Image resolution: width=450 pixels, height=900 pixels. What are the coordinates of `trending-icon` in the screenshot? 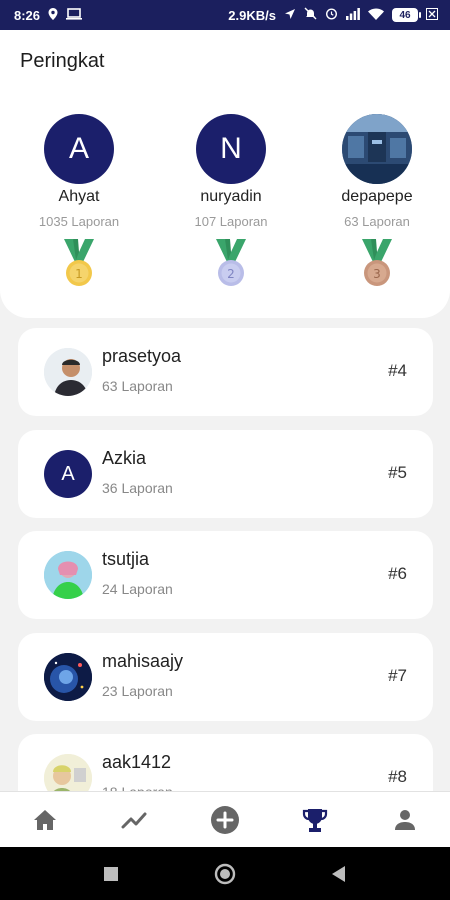 It's located at (134, 820).